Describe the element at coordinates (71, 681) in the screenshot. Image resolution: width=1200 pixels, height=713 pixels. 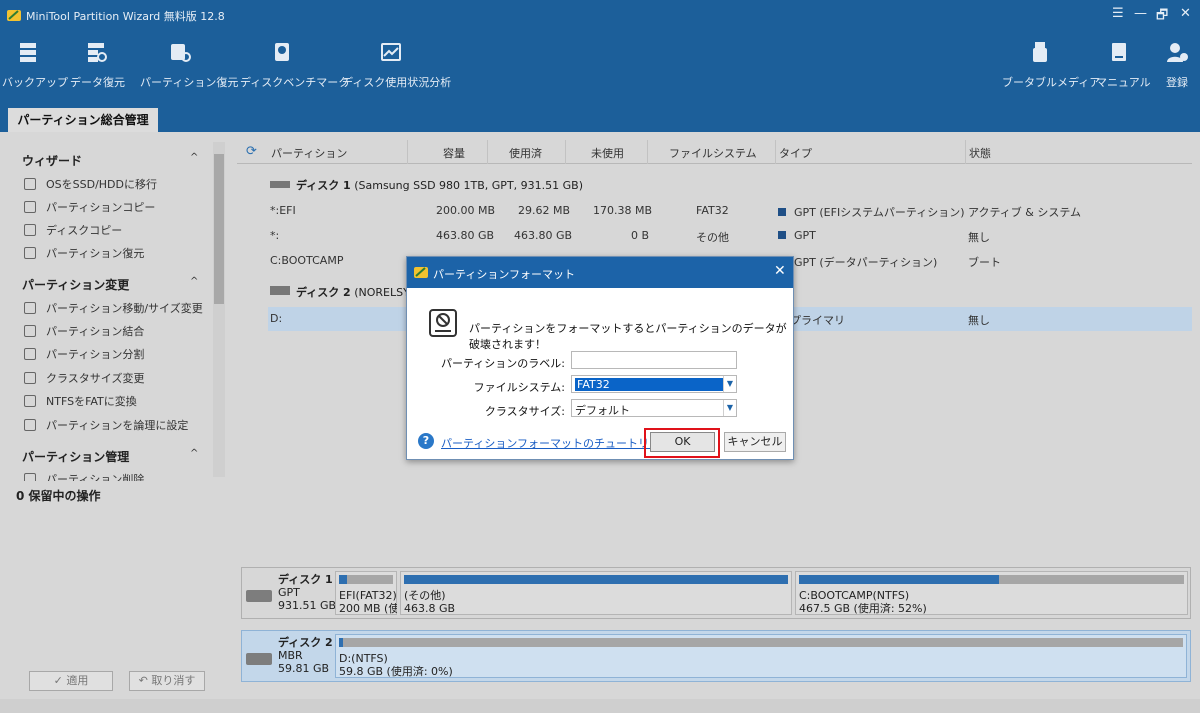
I see `apply-button: ✓ 適用` at that location.